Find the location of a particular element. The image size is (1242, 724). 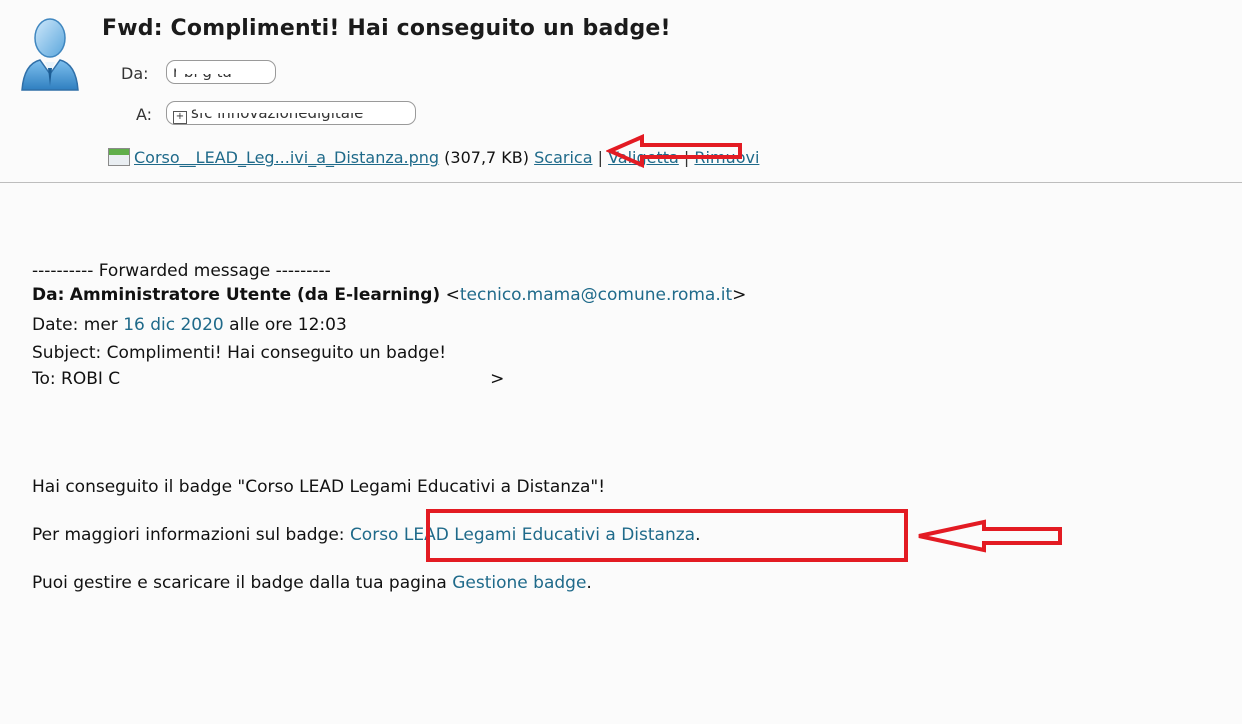

user-avatar-icon is located at coordinates (50, 54).